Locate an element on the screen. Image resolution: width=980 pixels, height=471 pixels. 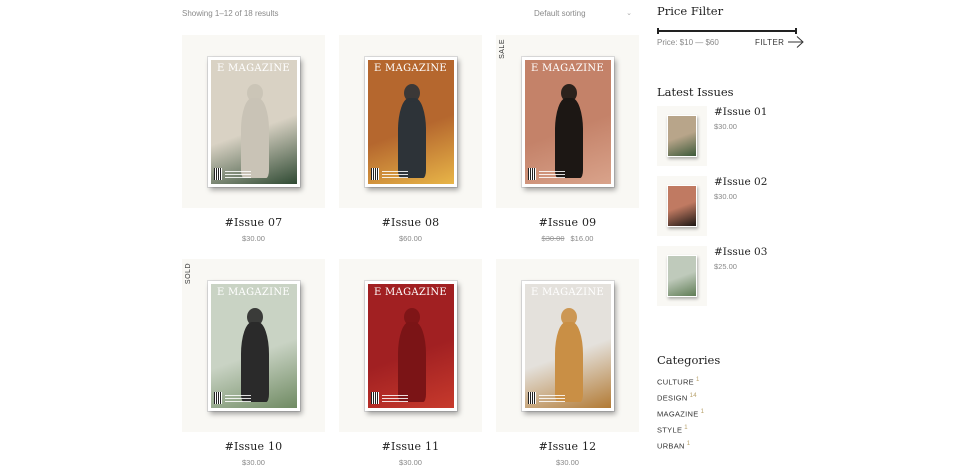
latest-issue-price: $25.00 is located at coordinates (725, 266).